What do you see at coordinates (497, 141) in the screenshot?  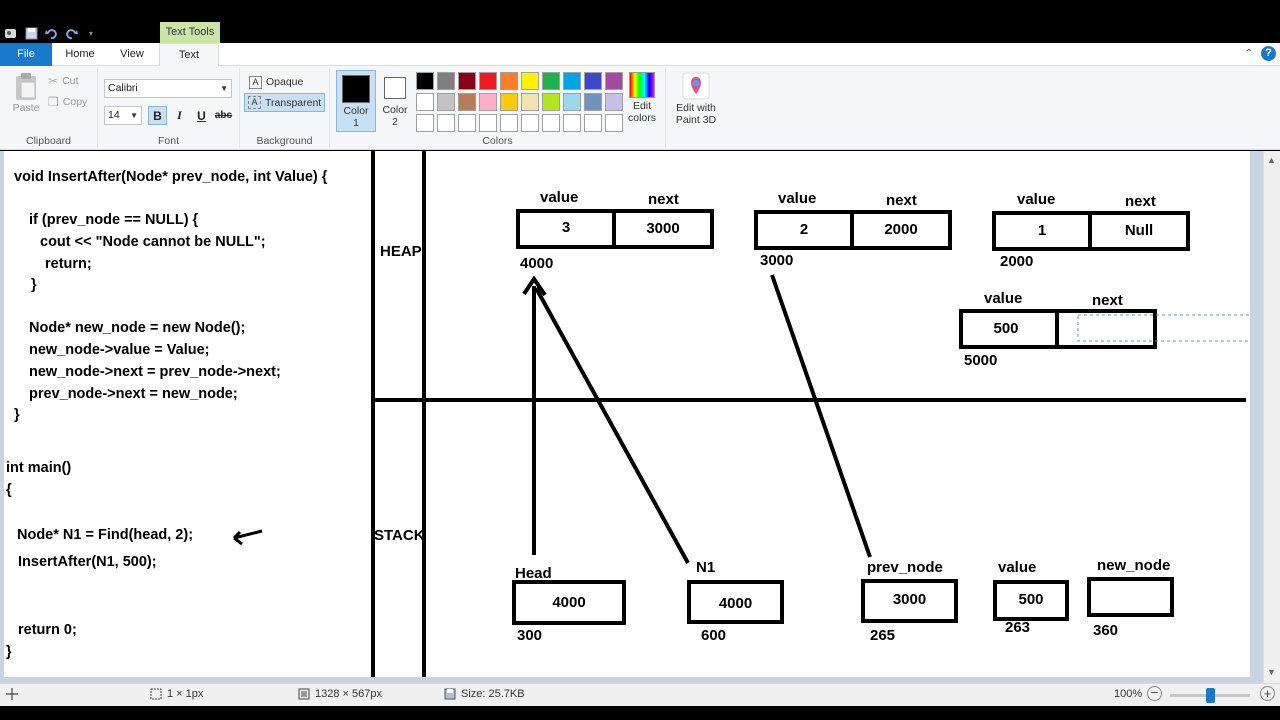 I see `colors-group-label: Colors` at bounding box center [497, 141].